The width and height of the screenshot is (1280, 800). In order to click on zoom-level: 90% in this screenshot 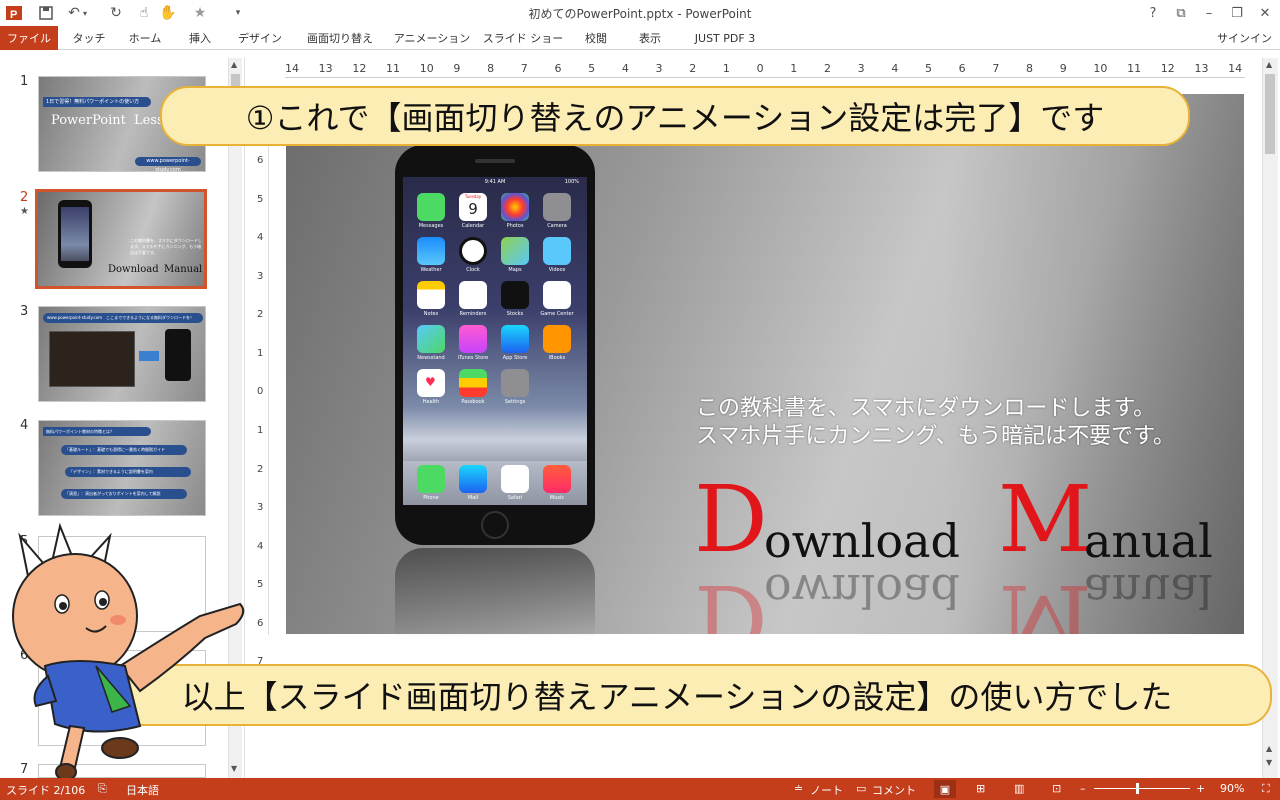, I will do `click(1232, 788)`.